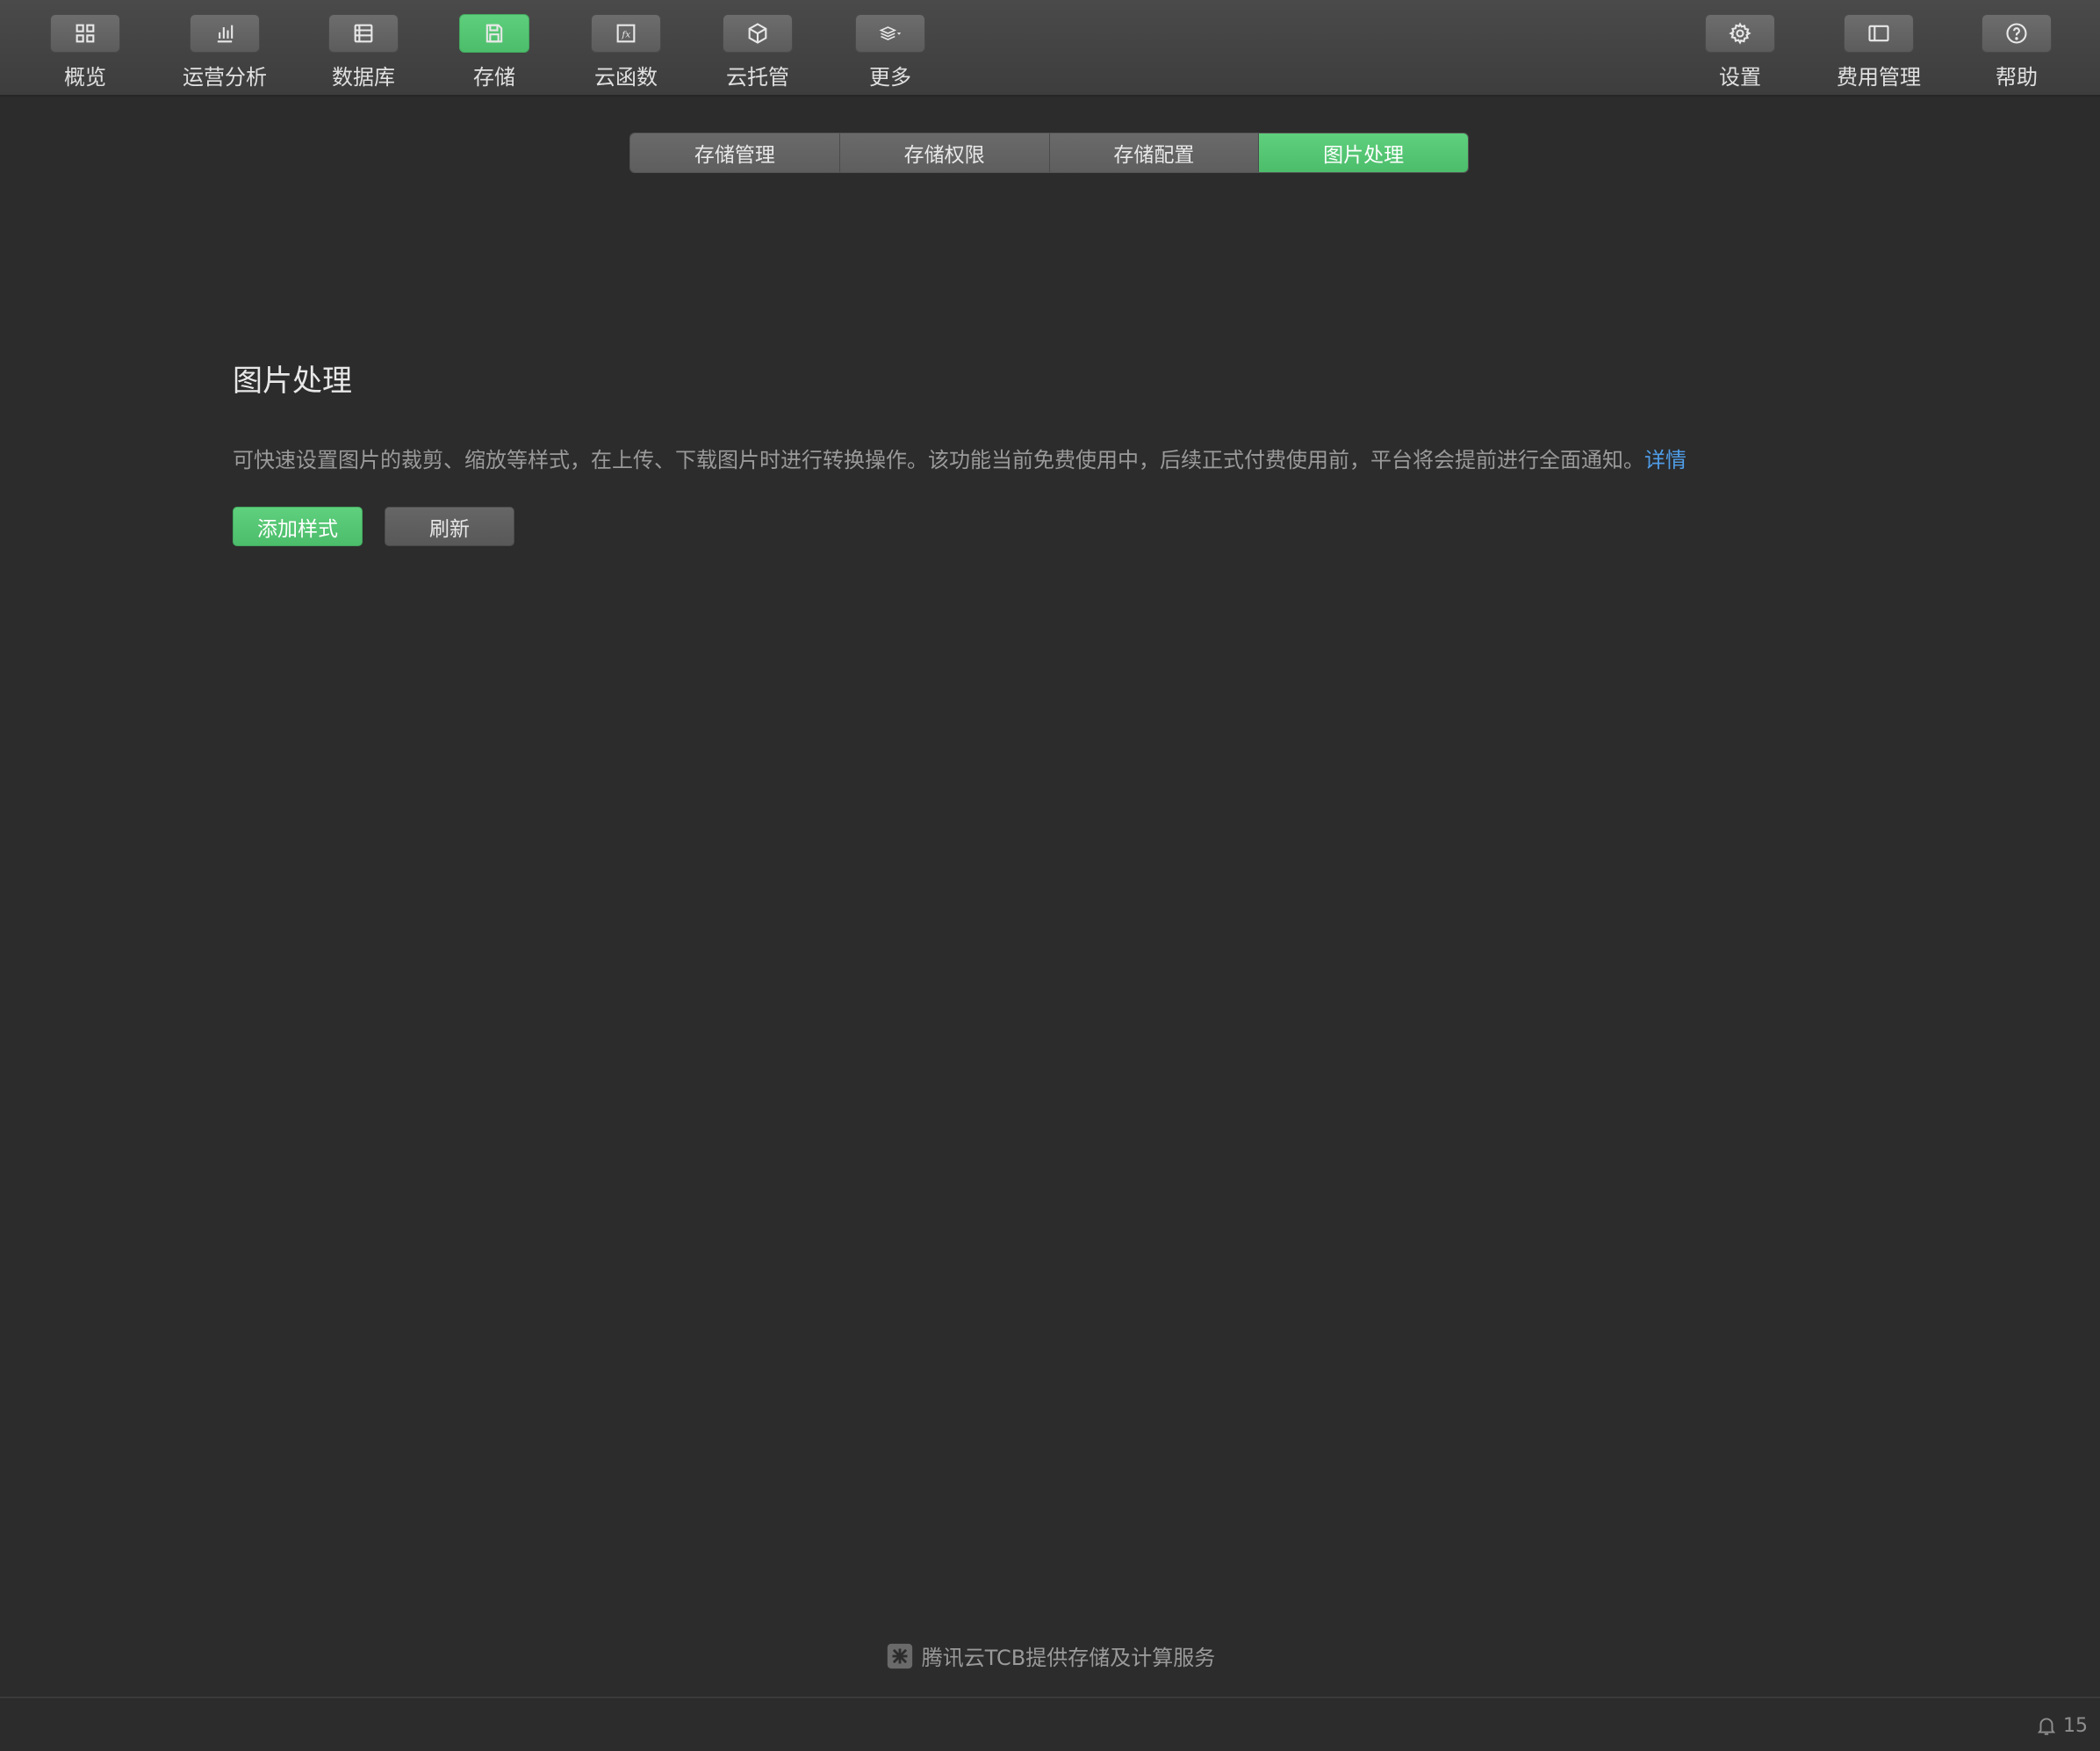 The width and height of the screenshot is (2100, 1751). What do you see at coordinates (944, 152) in the screenshot?
I see `tab-storage-permissions: 存储权限` at bounding box center [944, 152].